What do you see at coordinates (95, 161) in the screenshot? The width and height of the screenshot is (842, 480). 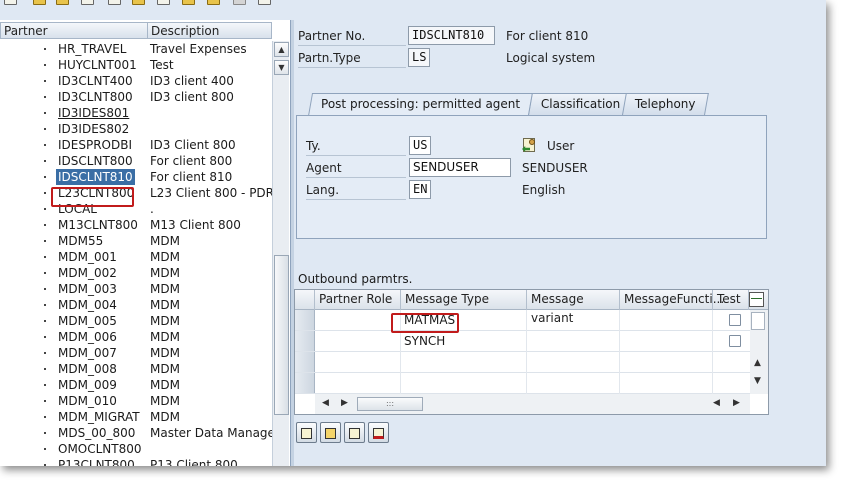 I see `partner-id: IDSCLNT800` at bounding box center [95, 161].